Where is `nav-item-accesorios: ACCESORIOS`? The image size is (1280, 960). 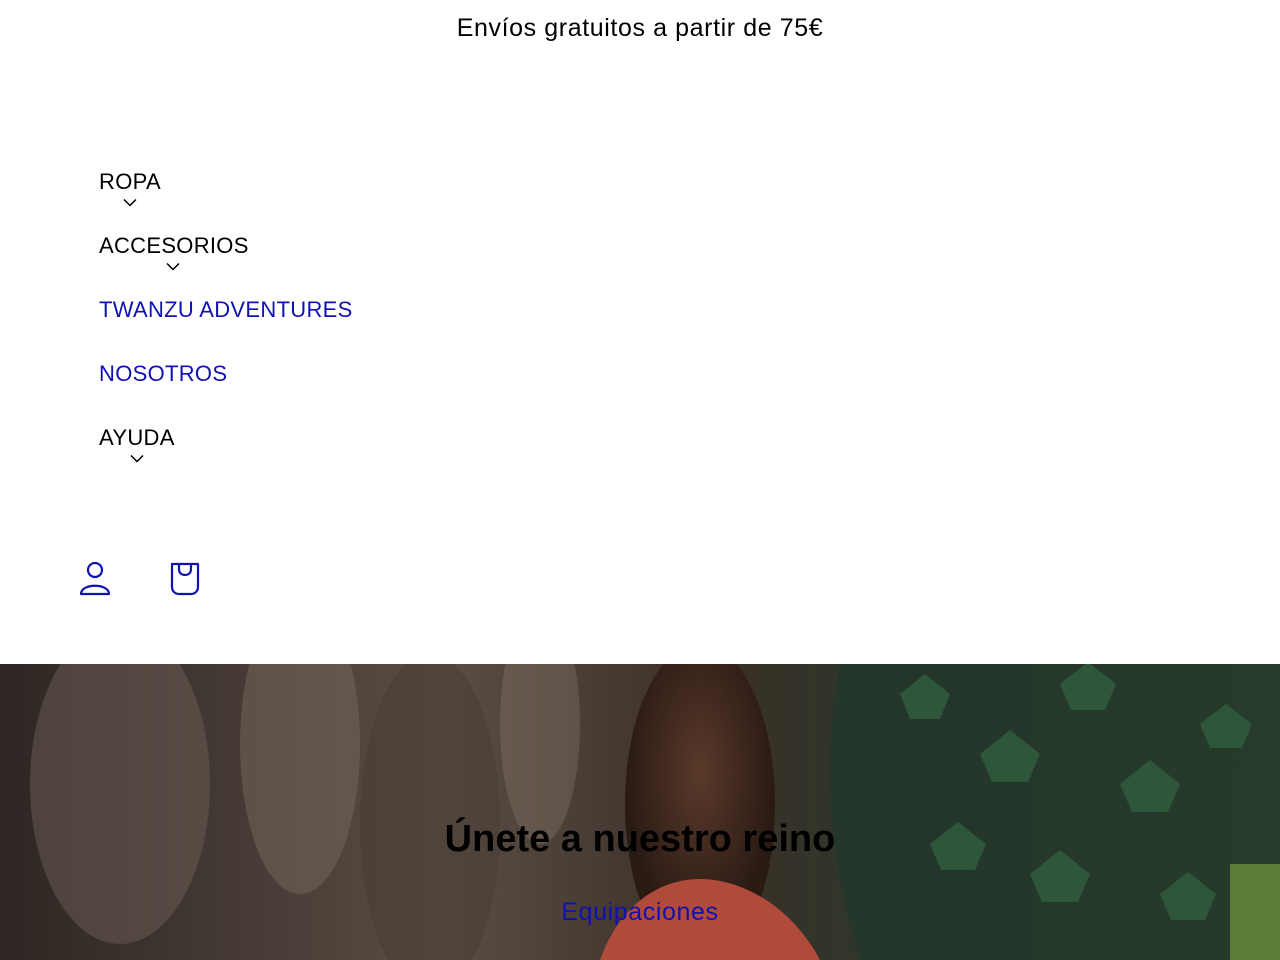
nav-item-accesorios: ACCESORIOS is located at coordinates (226, 256).